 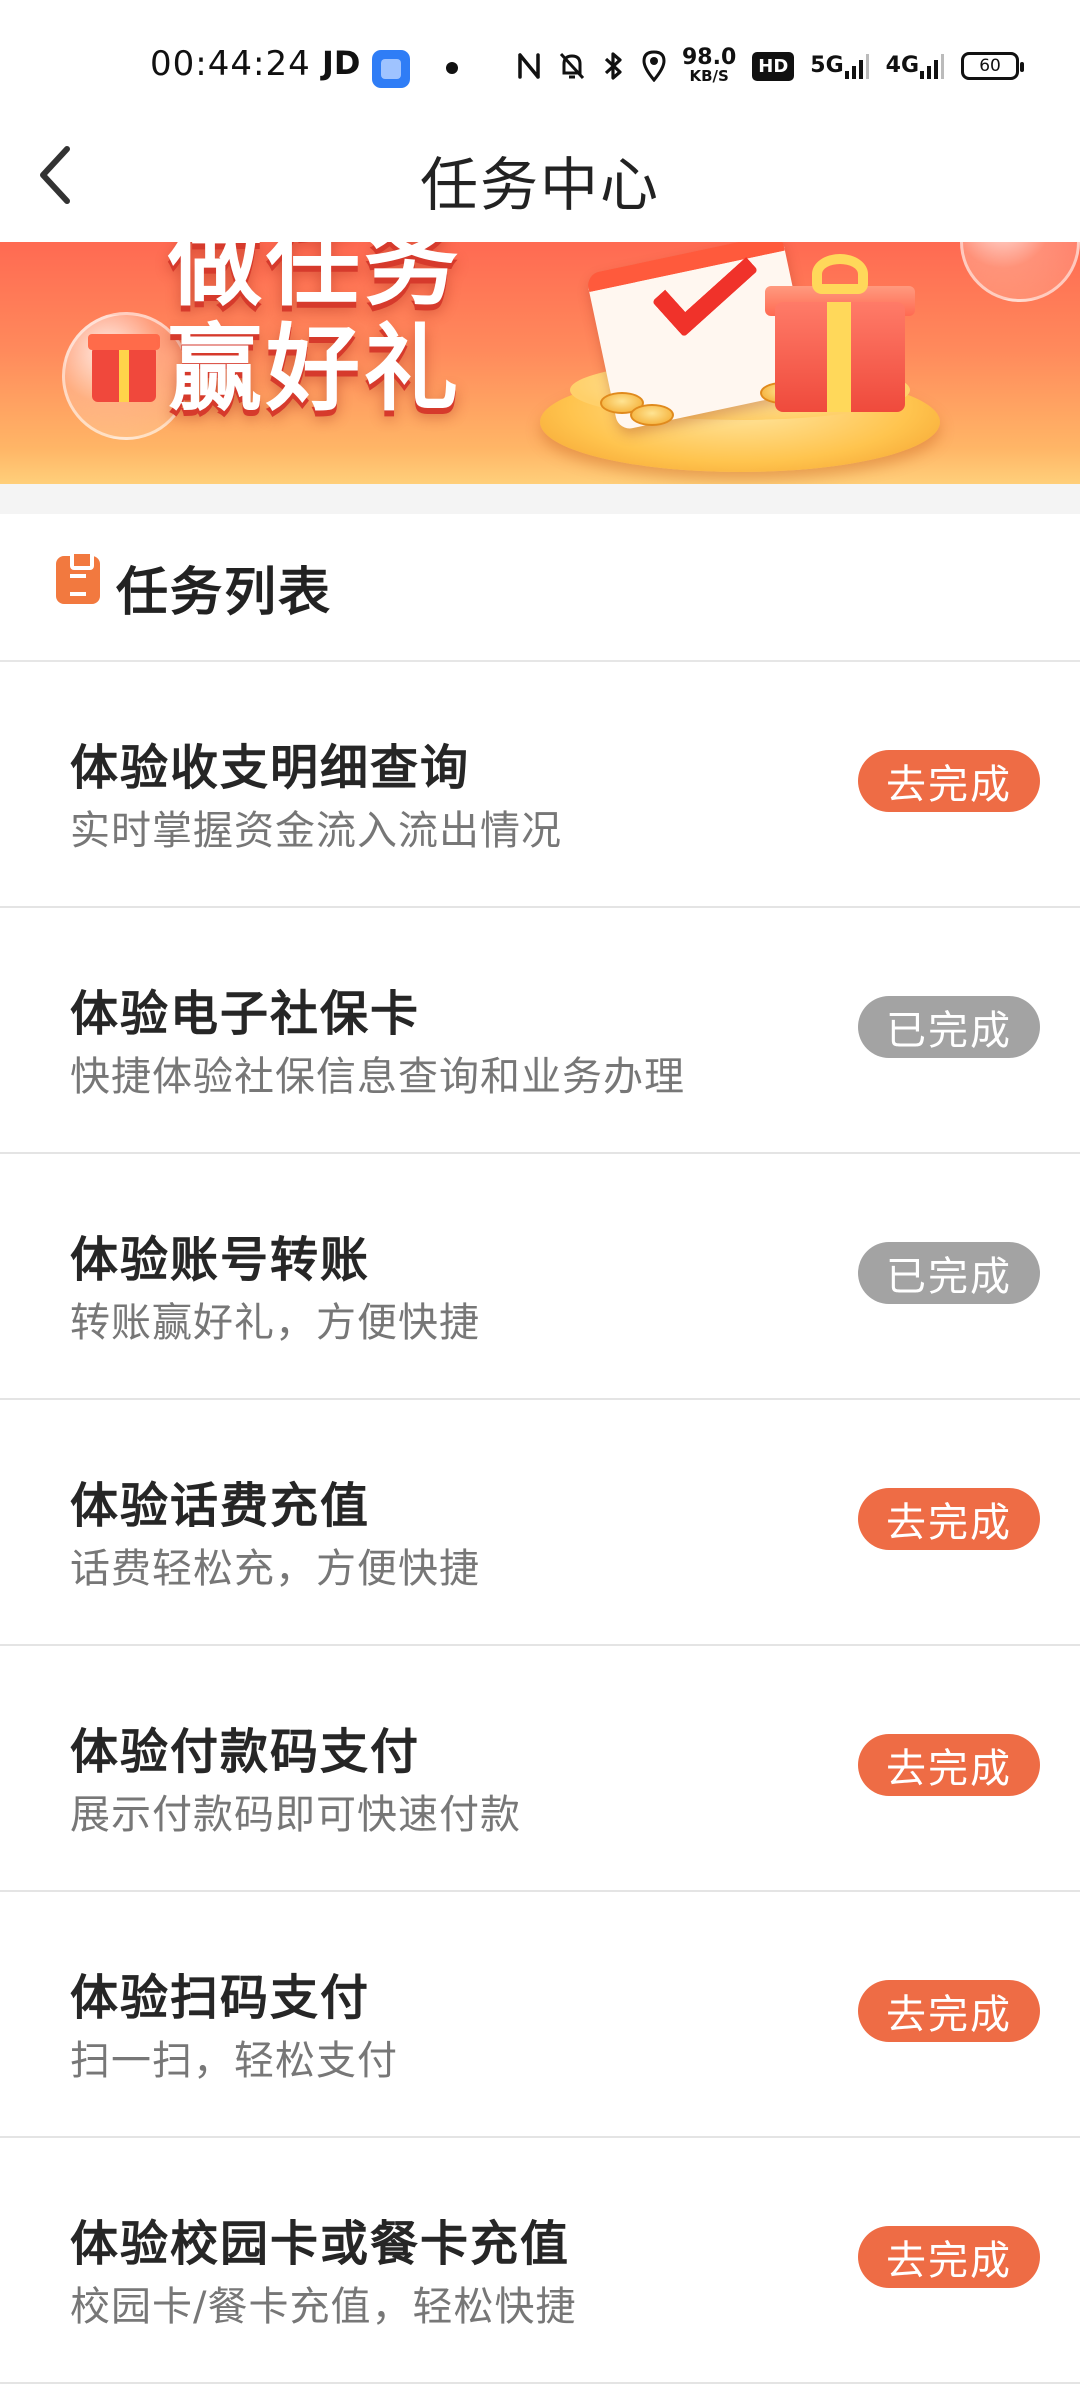 I want to click on bubble-decoration, so click(x=1020, y=272).